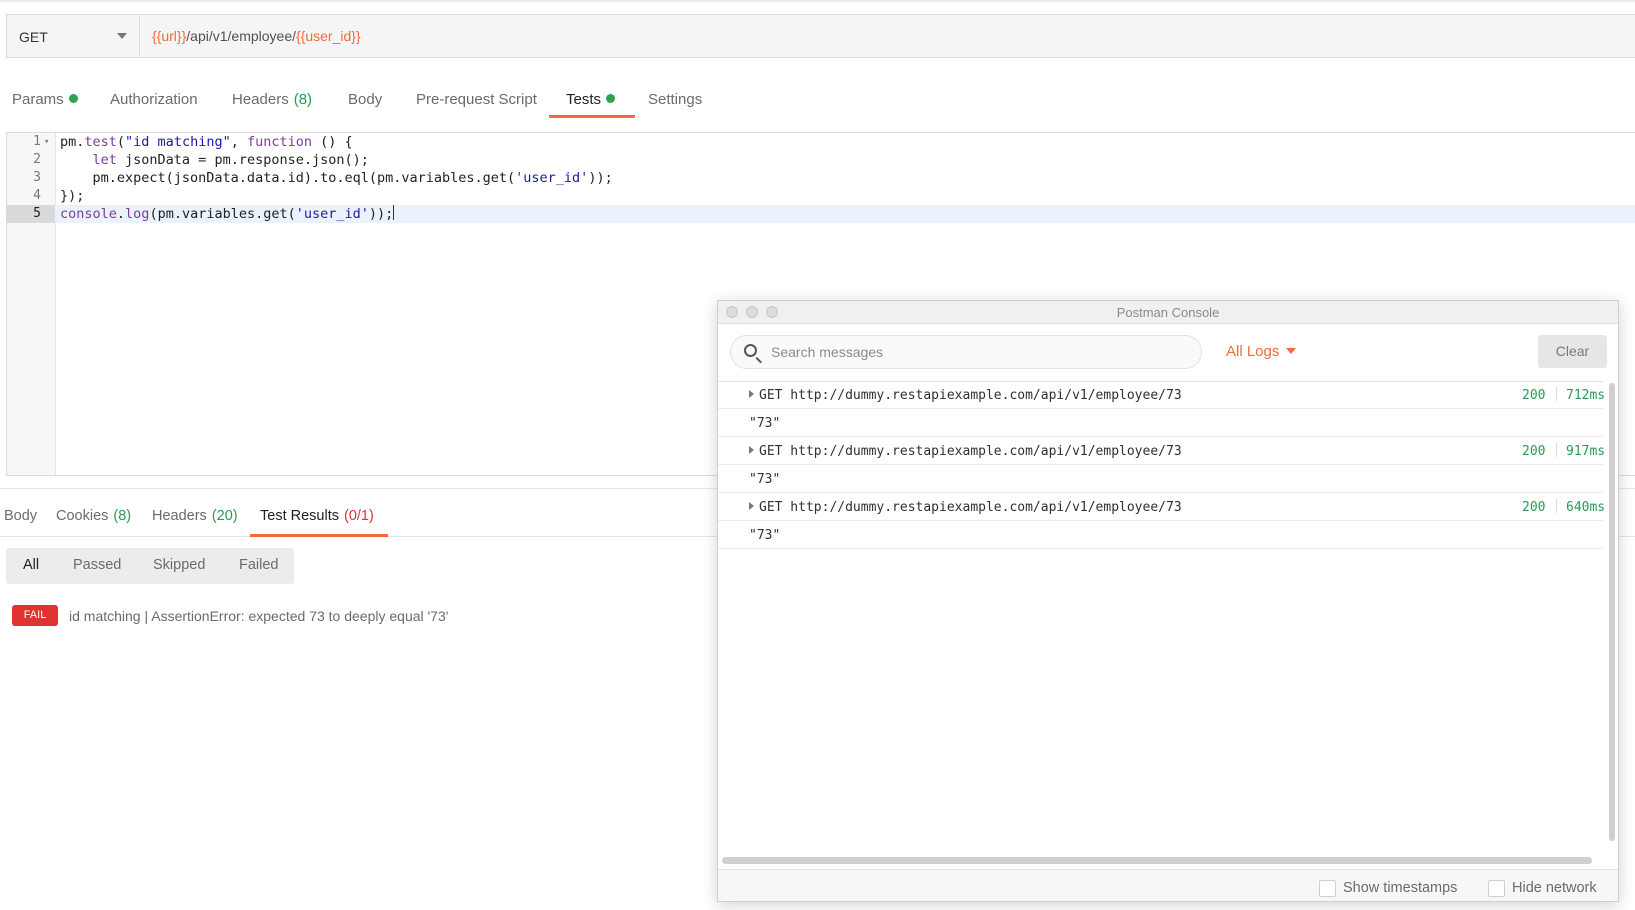  Describe the element at coordinates (1168, 885) in the screenshot. I see `console-footer: Show timestamps Hide network` at that location.